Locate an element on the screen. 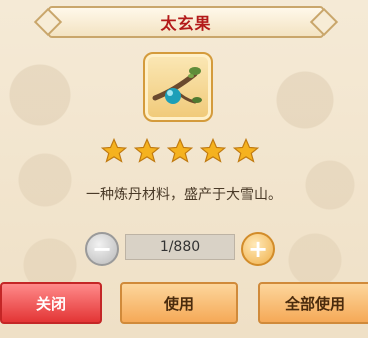 The image size is (368, 338). item-description: 一种炼丹材料，盛产于大雪山。 is located at coordinates (184, 195).